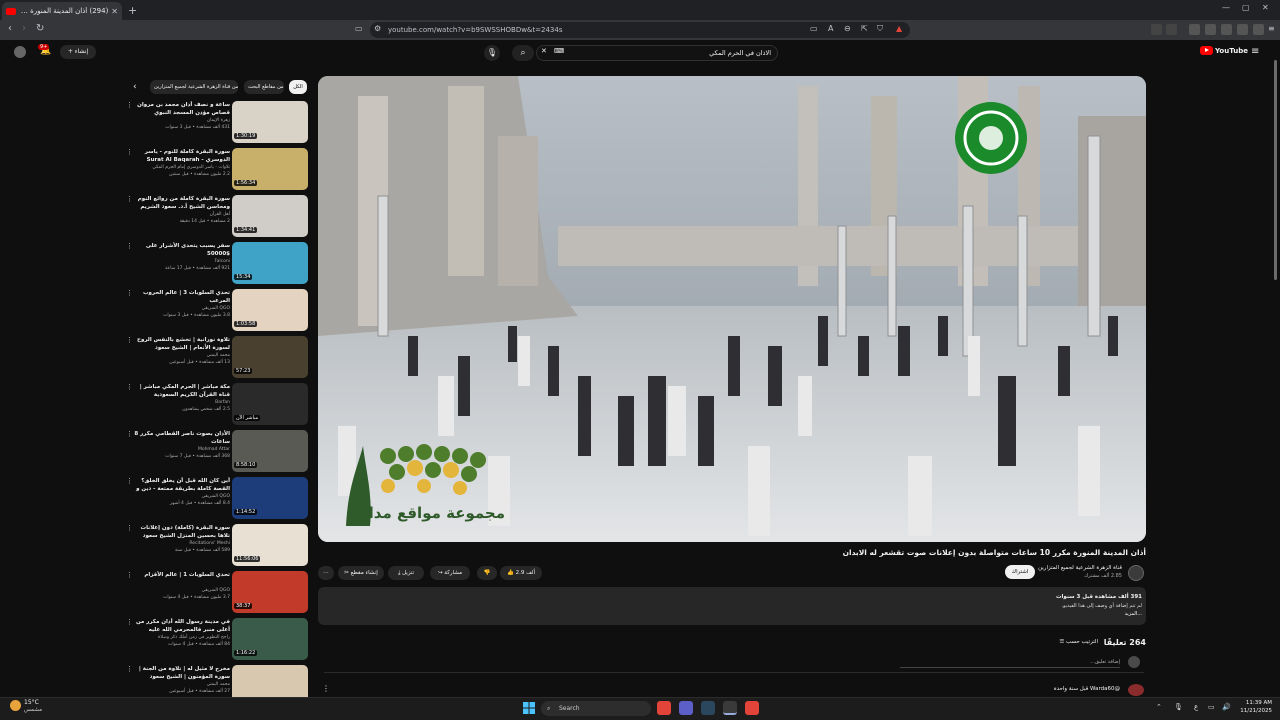 Image resolution: width=1280 pixels, height=720 pixels. Describe the element at coordinates (864, 28) in the screenshot. I see `share-page-icon: ⇱` at that location.